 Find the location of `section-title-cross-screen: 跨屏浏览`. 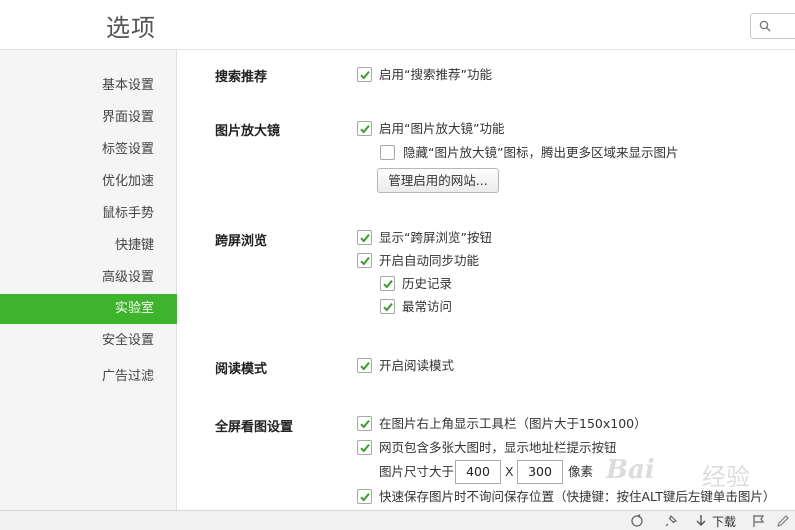

section-title-cross-screen: 跨屏浏览 is located at coordinates (241, 241).